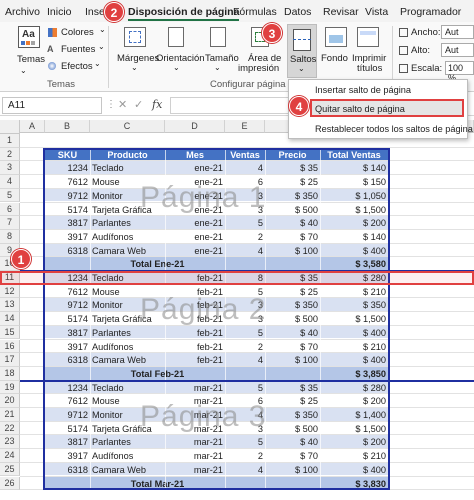 The image size is (474, 500). Describe the element at coordinates (138, 58) in the screenshot. I see `margenes-button: Márgenes` at that location.